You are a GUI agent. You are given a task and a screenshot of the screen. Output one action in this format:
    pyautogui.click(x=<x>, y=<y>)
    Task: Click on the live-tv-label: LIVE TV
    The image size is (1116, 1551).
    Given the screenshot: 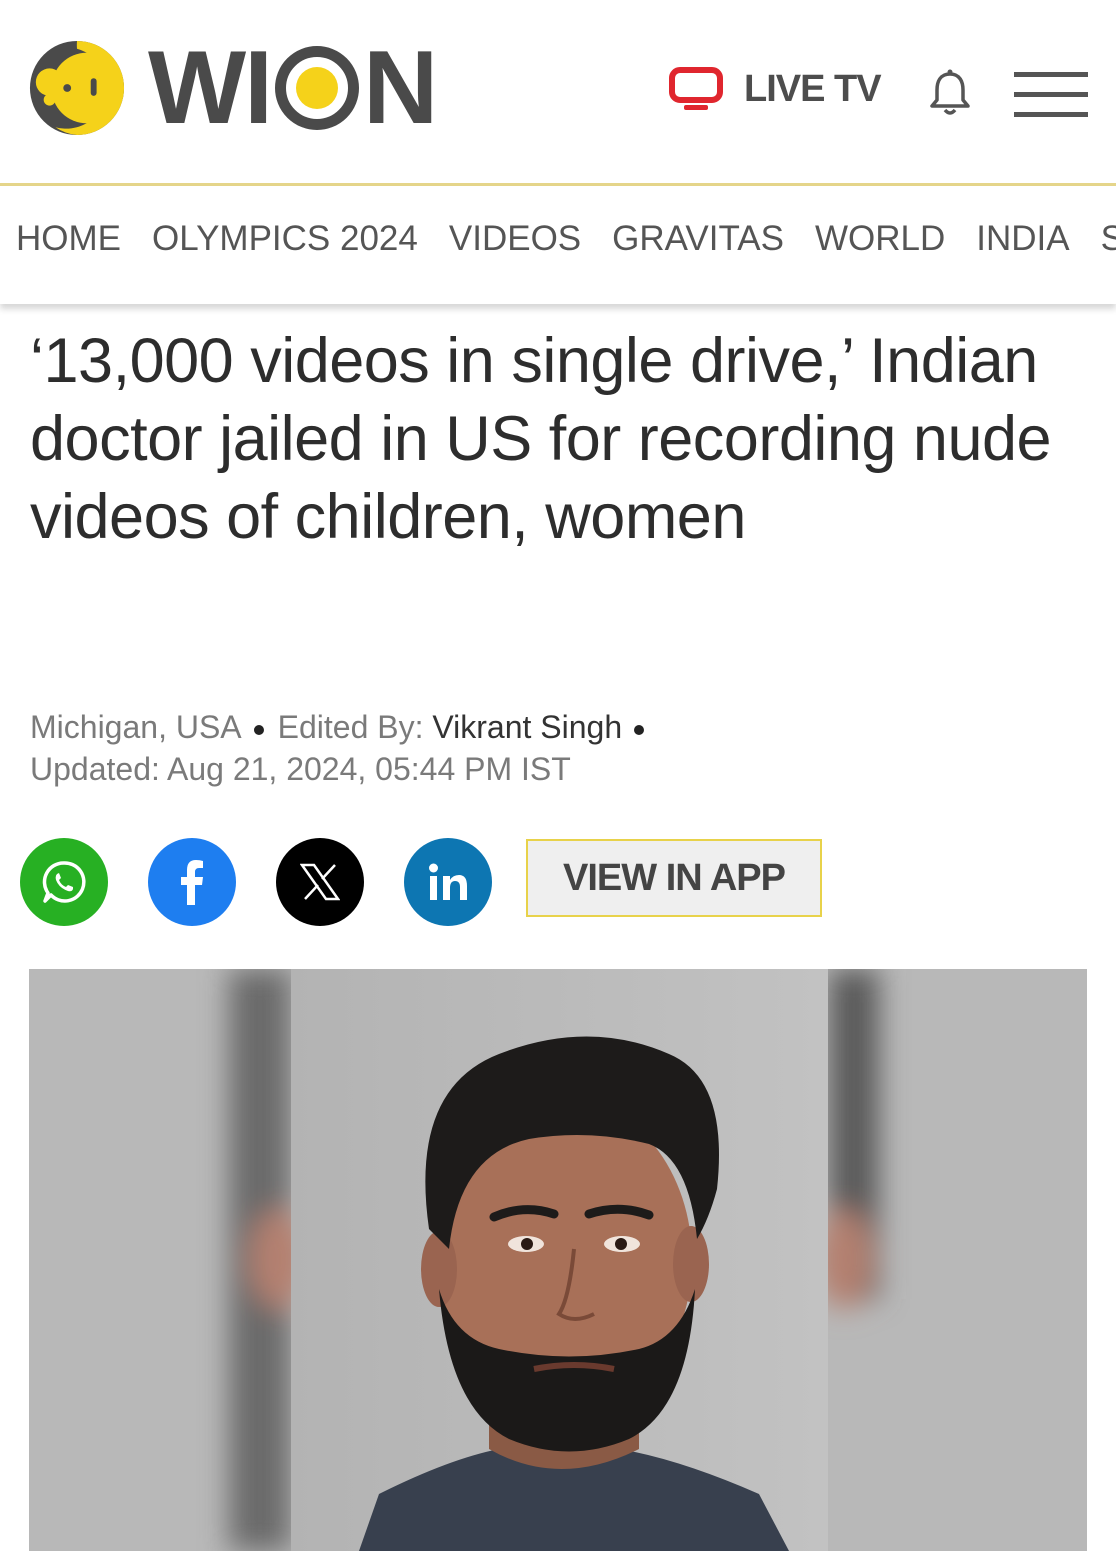 What is the action you would take?
    pyautogui.click(x=813, y=88)
    